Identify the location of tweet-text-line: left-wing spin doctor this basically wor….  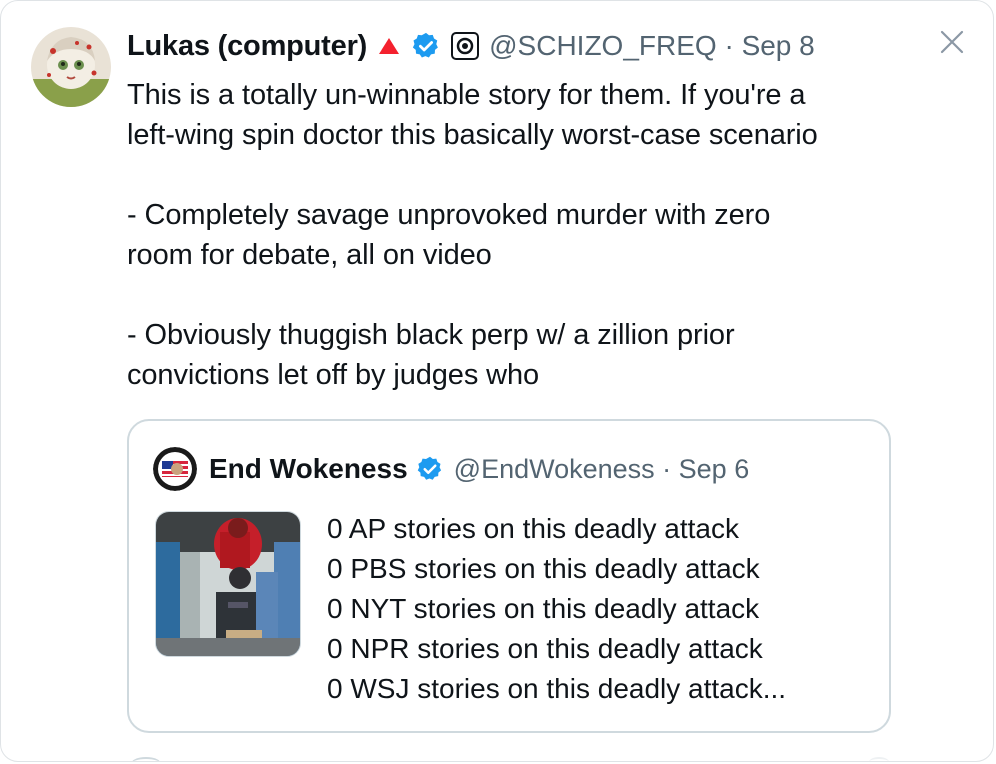
(472, 135).